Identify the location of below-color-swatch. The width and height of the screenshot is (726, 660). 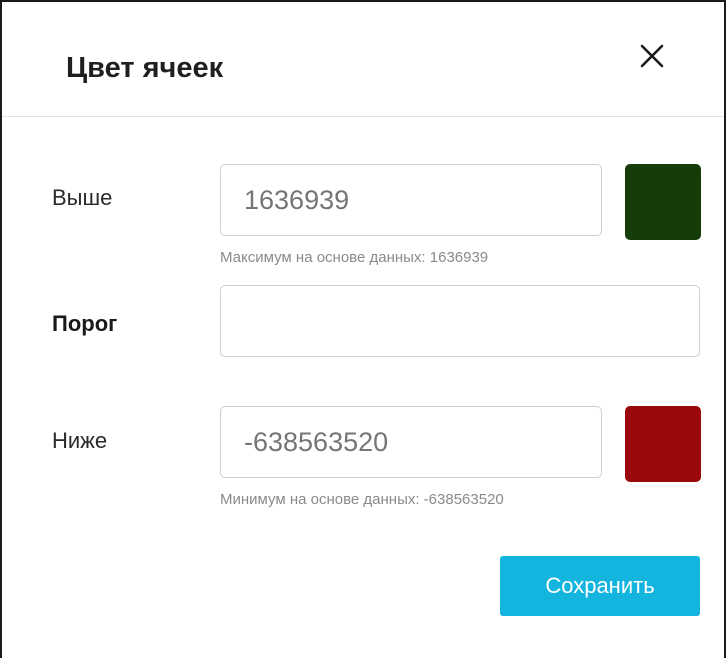
(663, 444).